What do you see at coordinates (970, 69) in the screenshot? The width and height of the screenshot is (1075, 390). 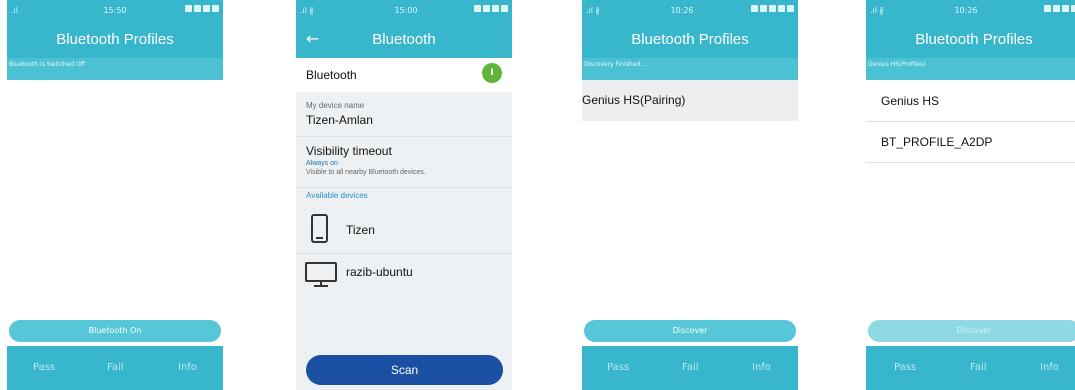 I see `status-message: Genius HS(Profiles)` at bounding box center [970, 69].